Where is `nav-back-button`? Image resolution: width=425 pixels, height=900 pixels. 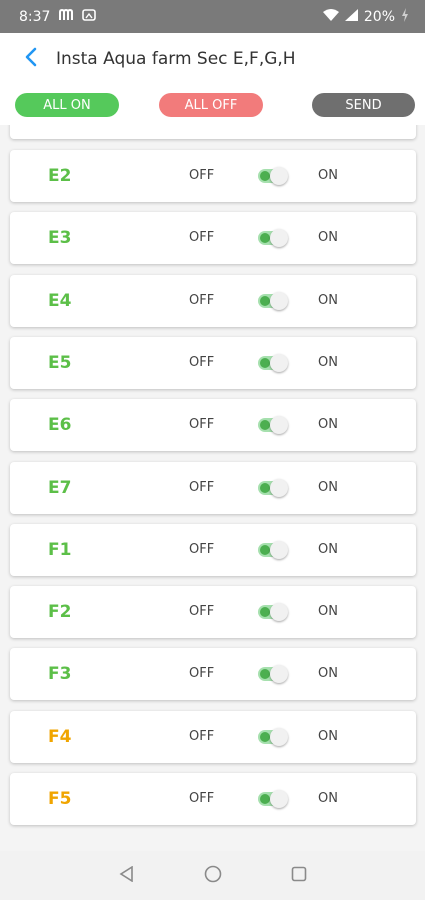 nav-back-button is located at coordinates (127, 876).